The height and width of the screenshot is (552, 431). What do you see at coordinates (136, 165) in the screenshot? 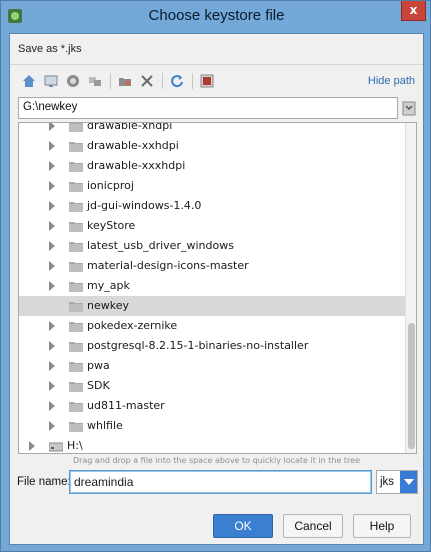
I see `tree-row-label: drawable-xxxhdpi` at bounding box center [136, 165].